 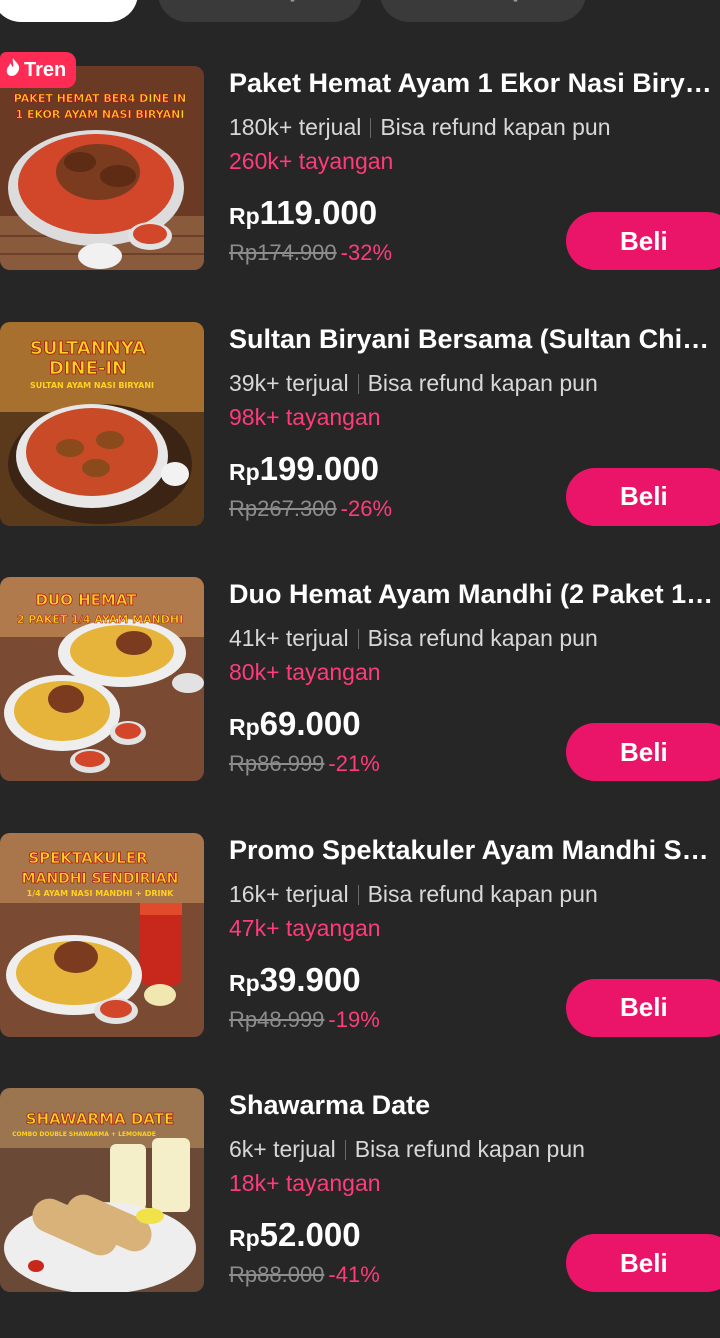 I want to click on banner-text: SHAWARMA DATE, so click(x=100, y=1119).